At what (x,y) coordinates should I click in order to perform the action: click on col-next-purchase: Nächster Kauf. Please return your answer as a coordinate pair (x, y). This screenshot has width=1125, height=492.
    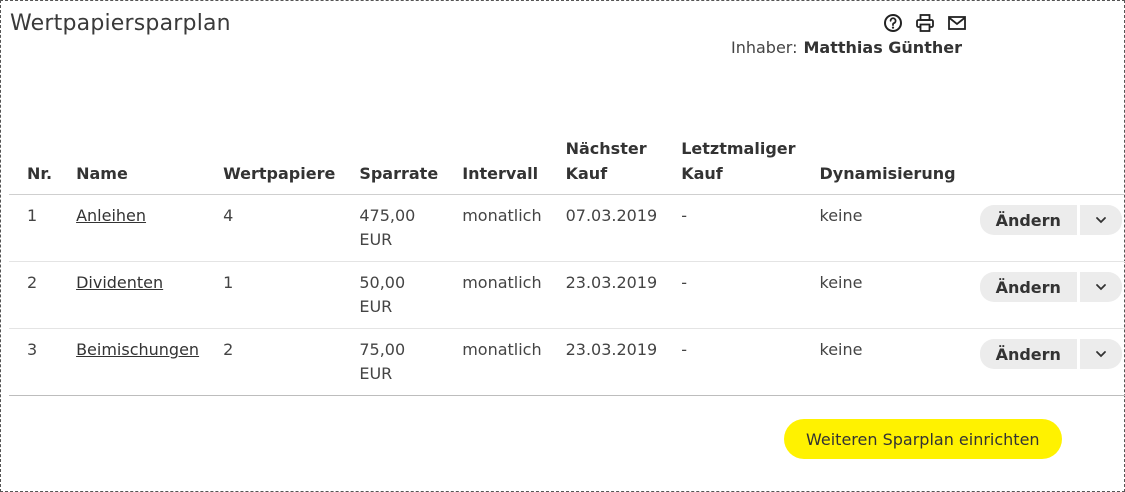
    Looking at the image, I should click on (605, 165).